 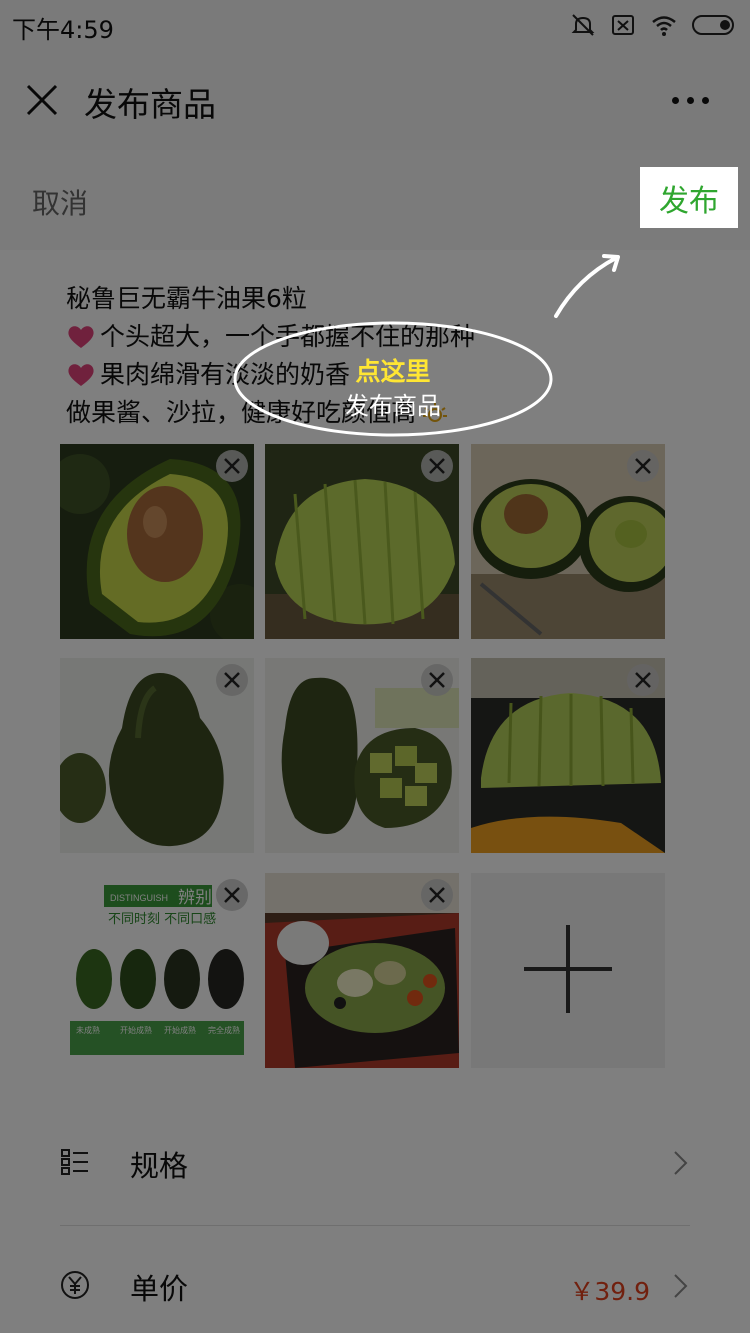 I want to click on publish-button: 发布, so click(x=689, y=197).